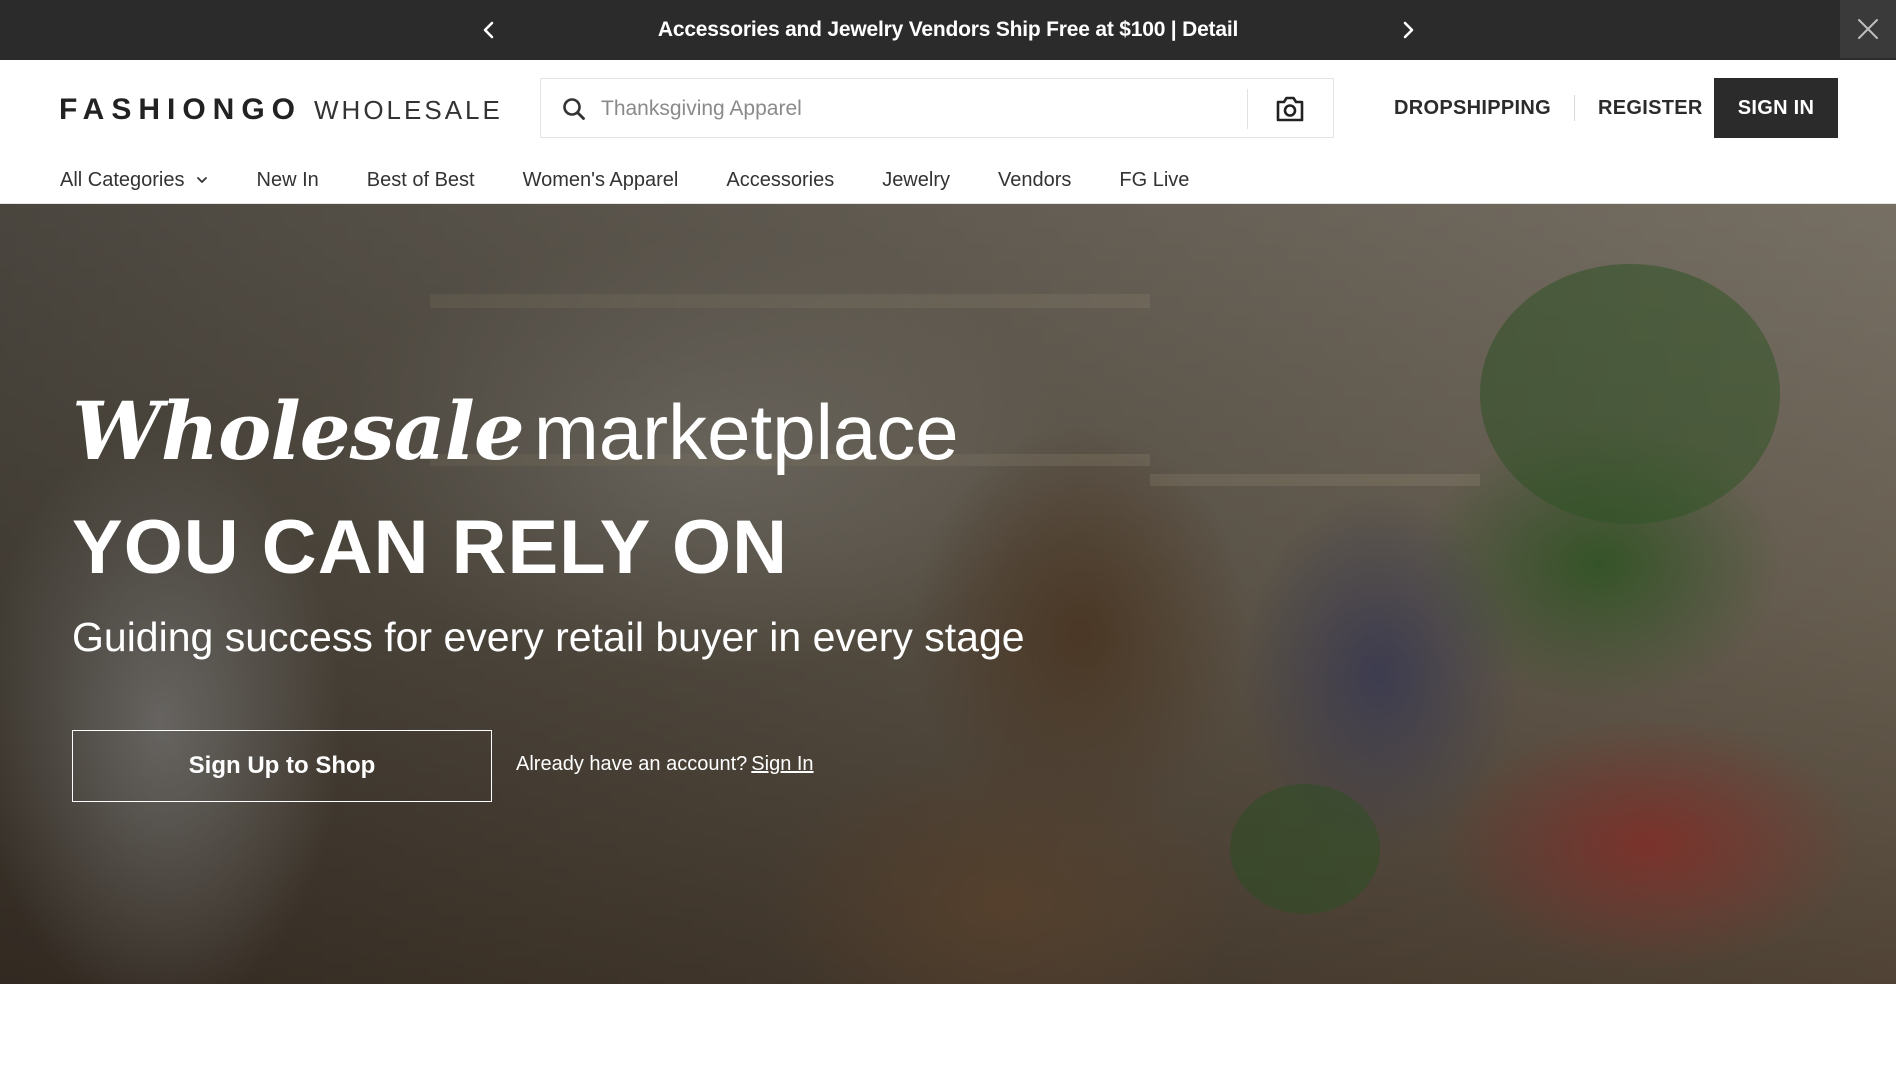 The width and height of the screenshot is (1896, 1080). Describe the element at coordinates (1574, 108) in the screenshot. I see `header-link-divider` at that location.